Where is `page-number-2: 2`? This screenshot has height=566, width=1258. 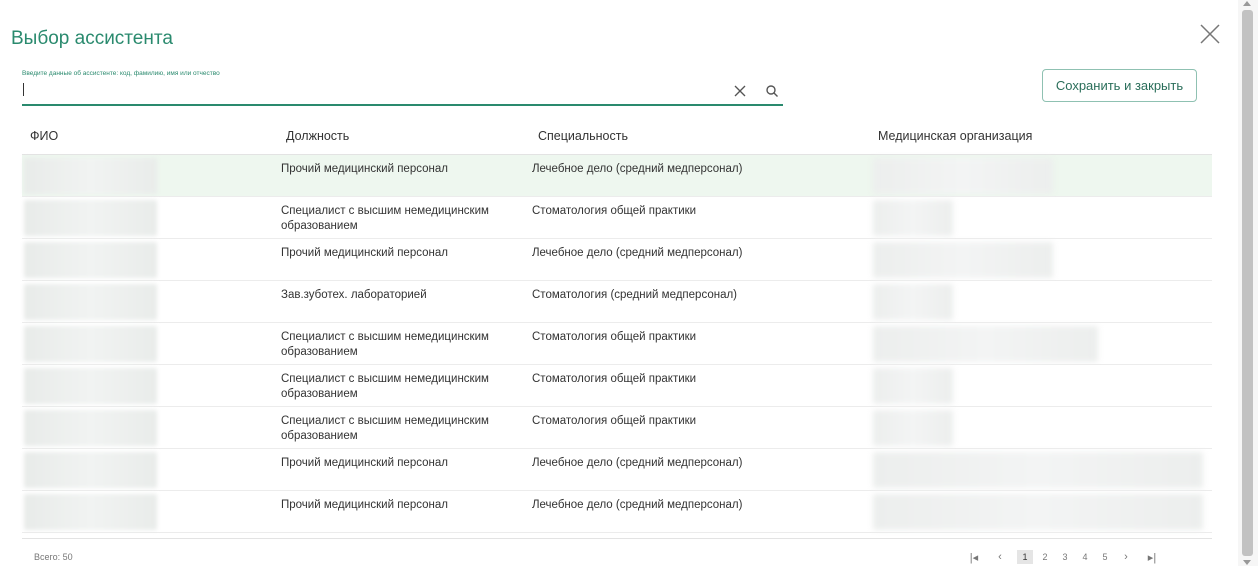
page-number-2: 2 is located at coordinates (1045, 557).